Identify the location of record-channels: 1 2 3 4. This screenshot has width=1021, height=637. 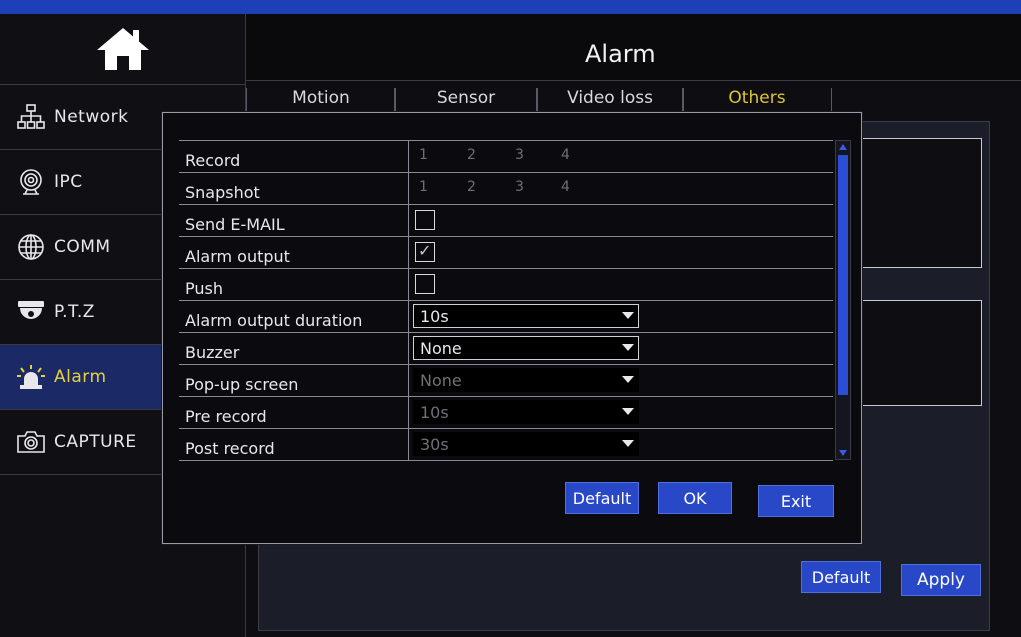
(621, 156).